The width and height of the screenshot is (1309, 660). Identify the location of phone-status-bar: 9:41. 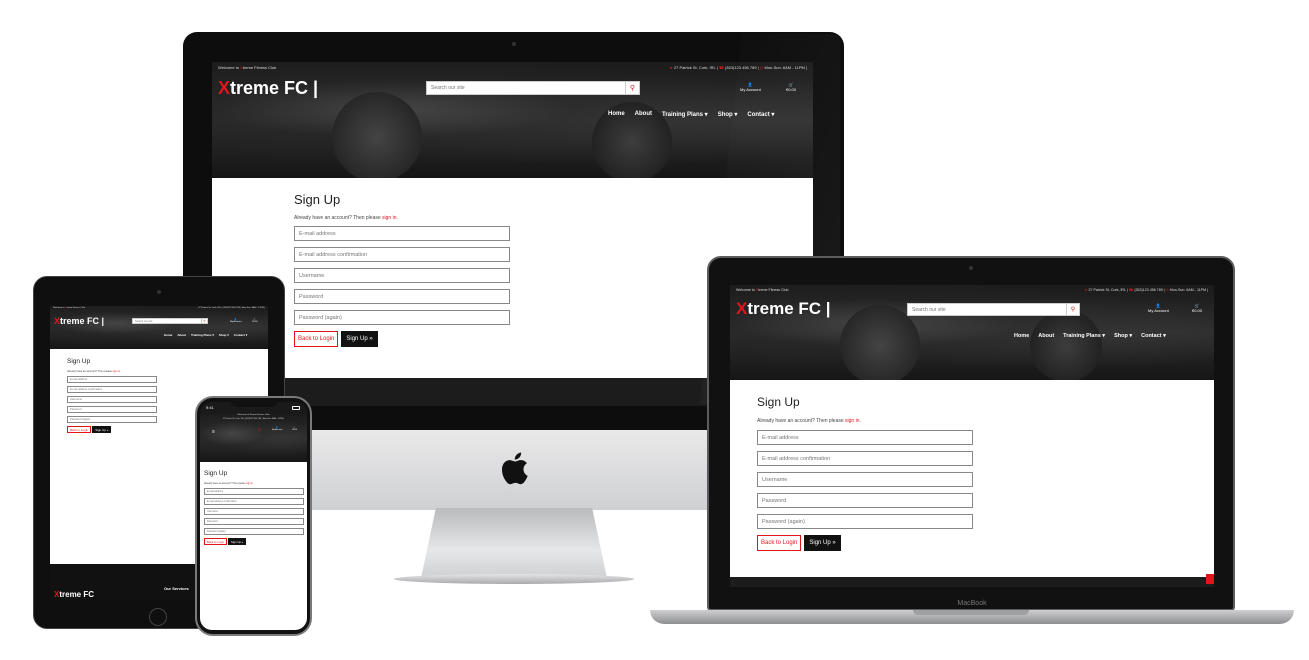
(210, 407).